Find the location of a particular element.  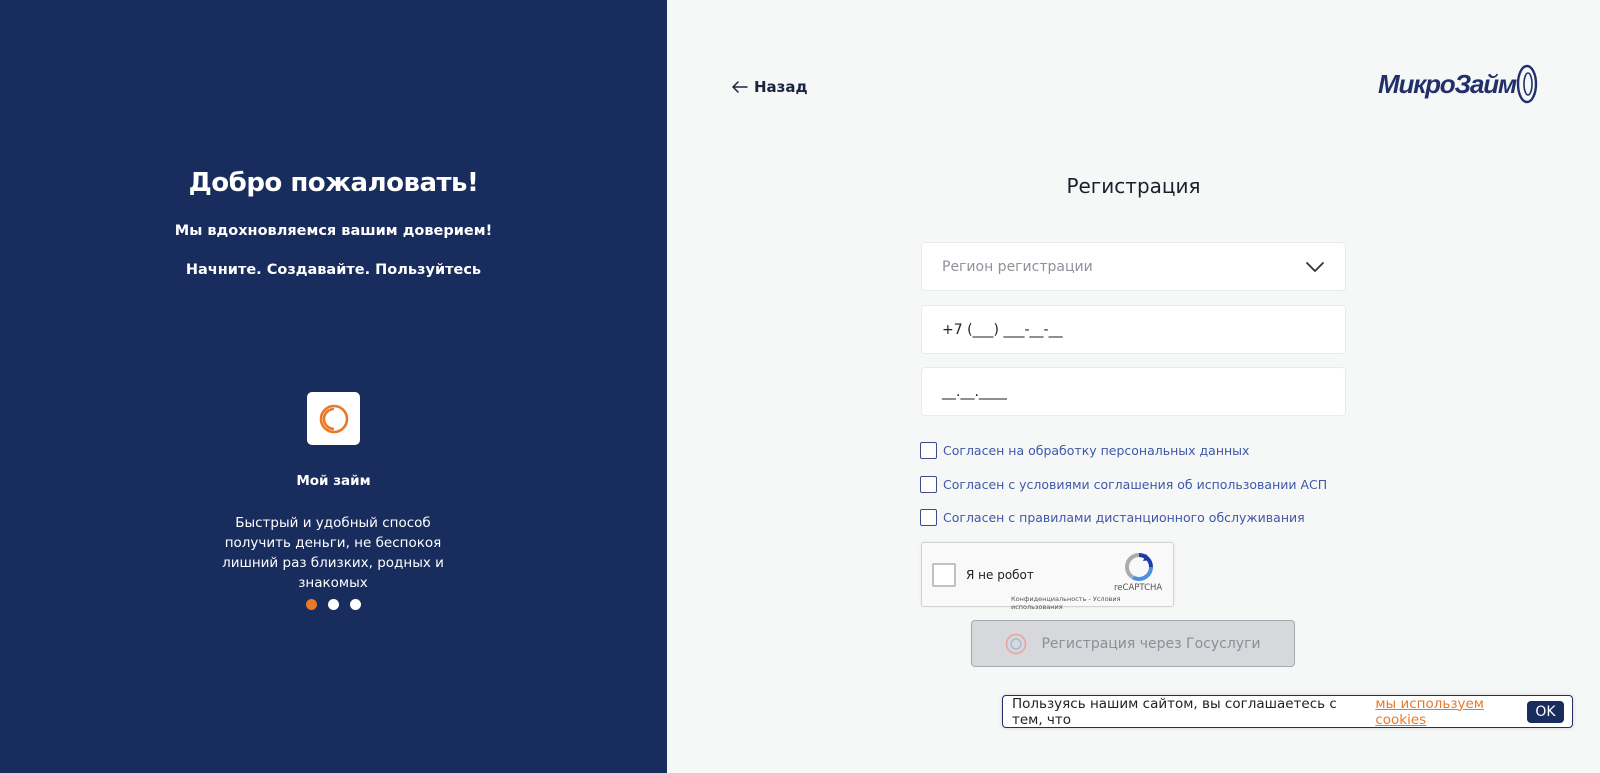

birth-date-input: __.__.____ is located at coordinates (1133, 391).